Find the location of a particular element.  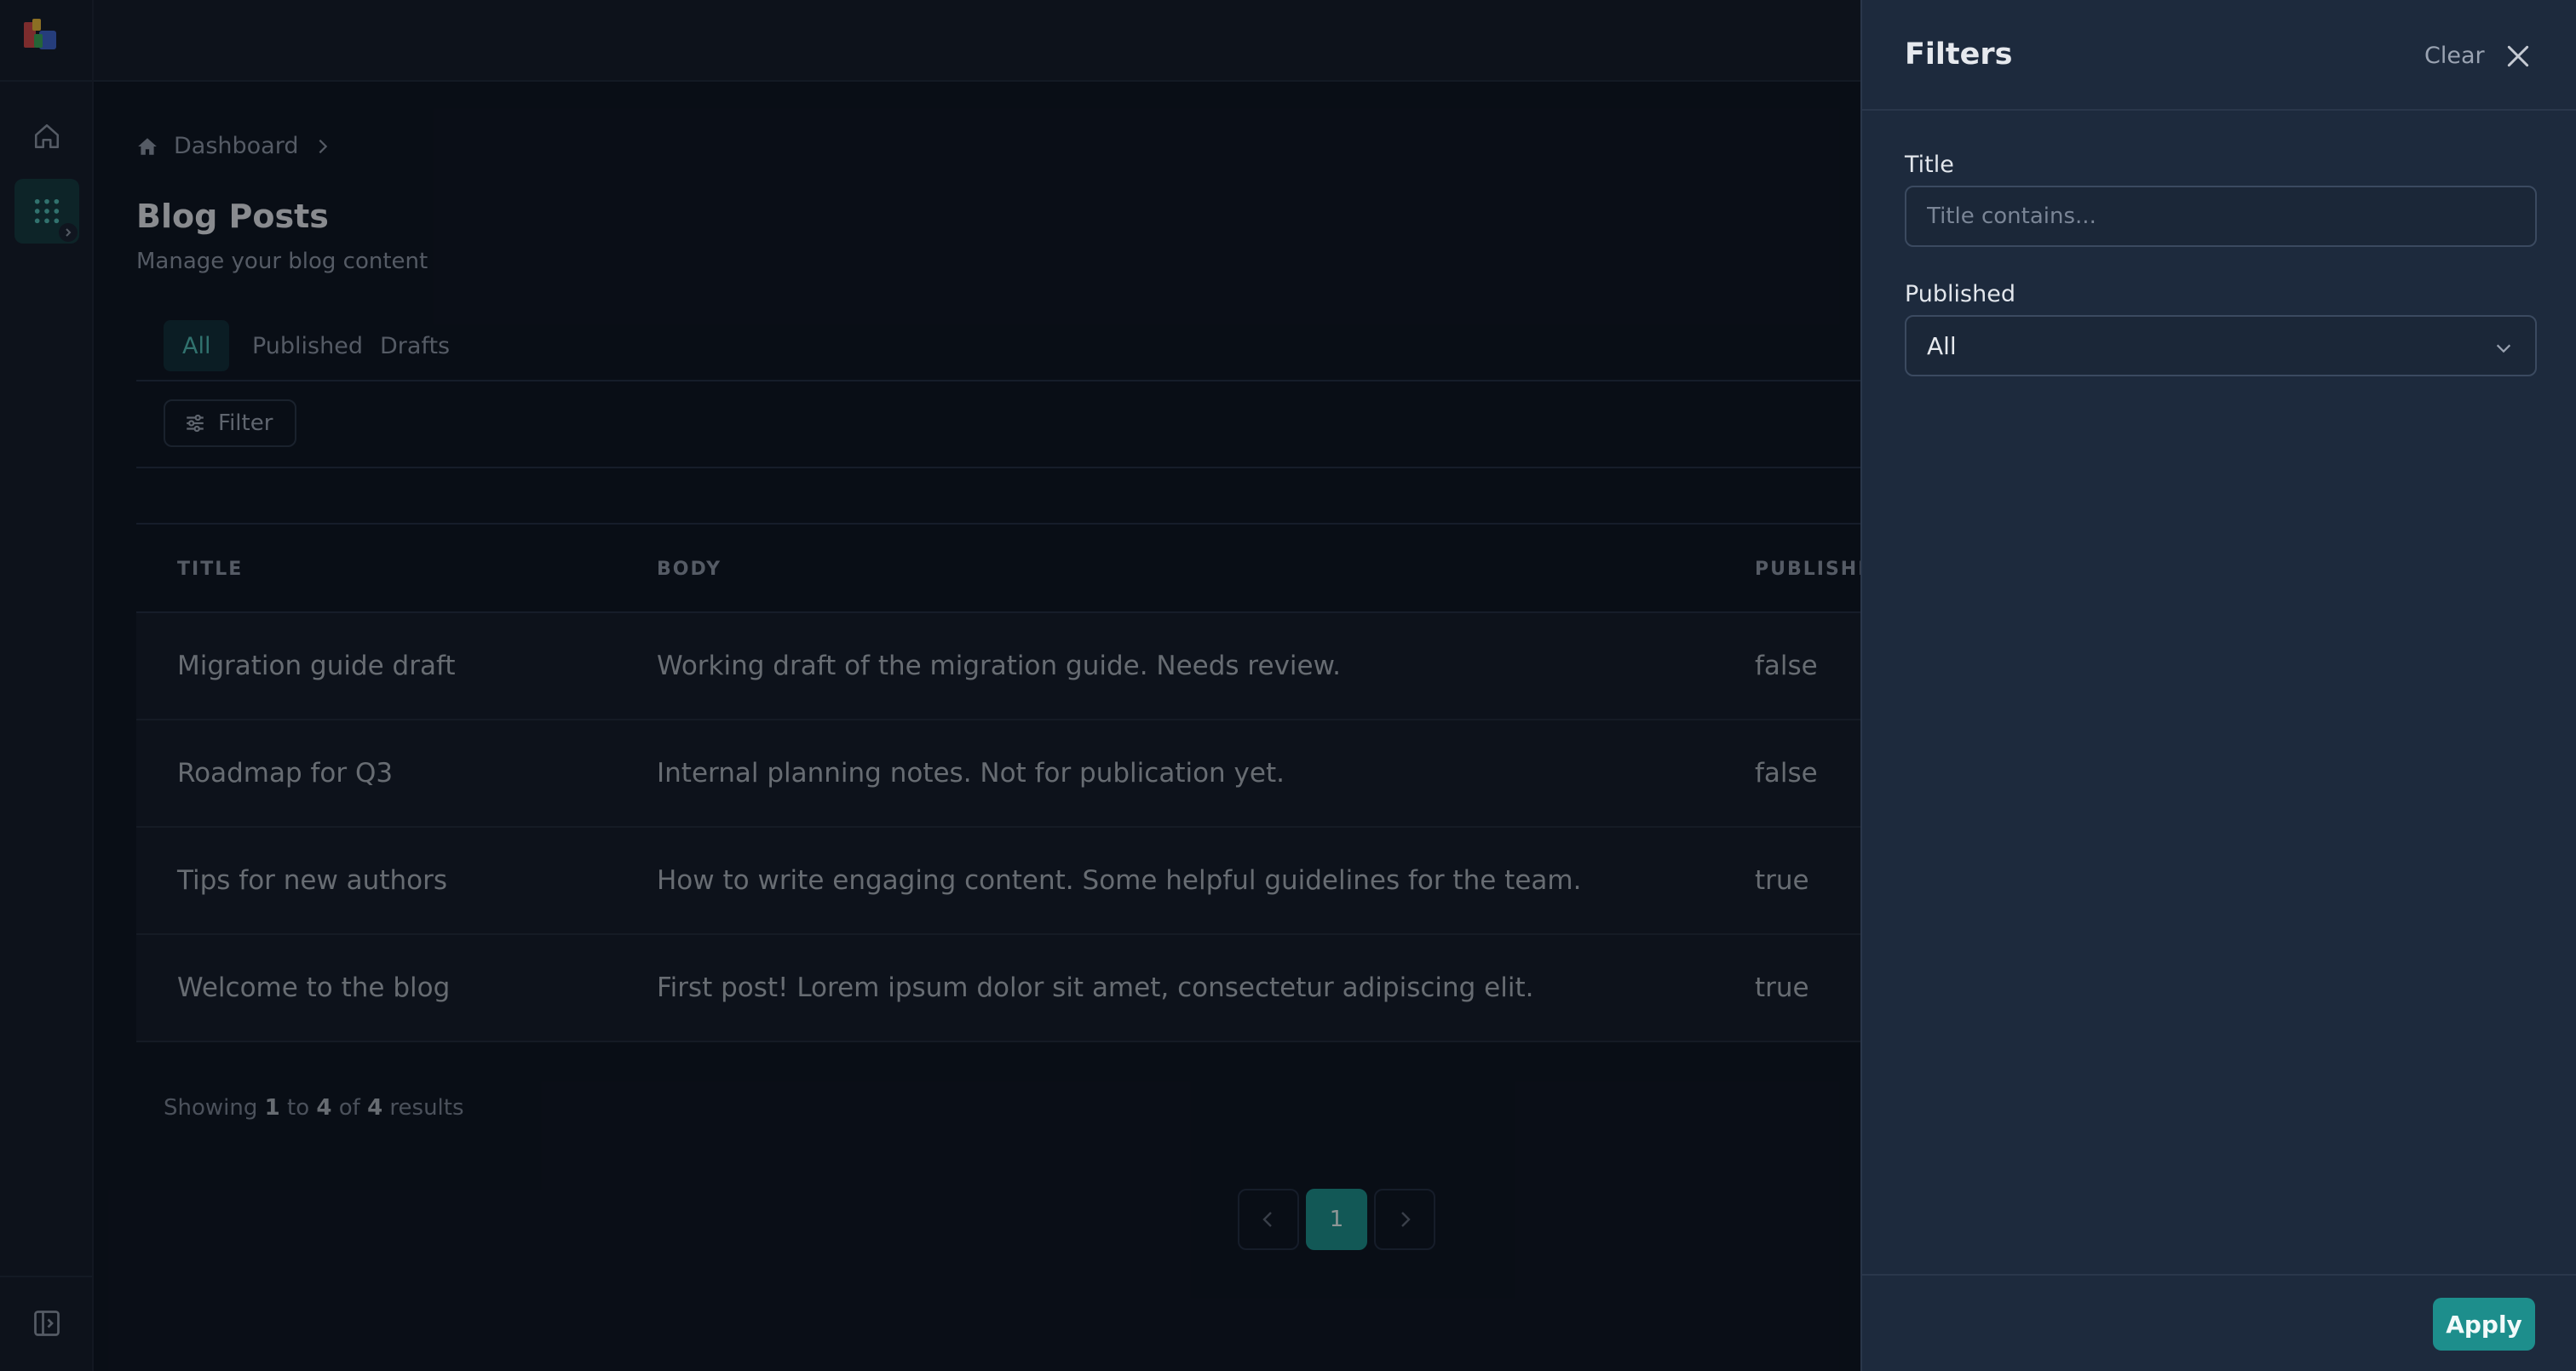

tab-bar: All Published Drafts is located at coordinates (1031, 343).